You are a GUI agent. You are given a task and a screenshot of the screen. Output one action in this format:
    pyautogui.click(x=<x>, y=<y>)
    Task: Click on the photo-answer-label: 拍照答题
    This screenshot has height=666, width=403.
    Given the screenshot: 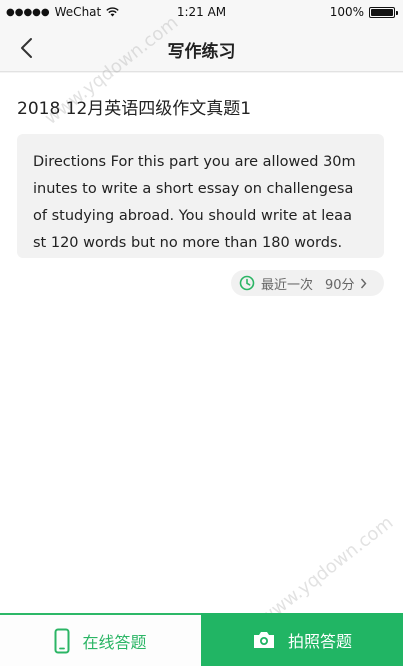 What is the action you would take?
    pyautogui.click(x=319, y=641)
    